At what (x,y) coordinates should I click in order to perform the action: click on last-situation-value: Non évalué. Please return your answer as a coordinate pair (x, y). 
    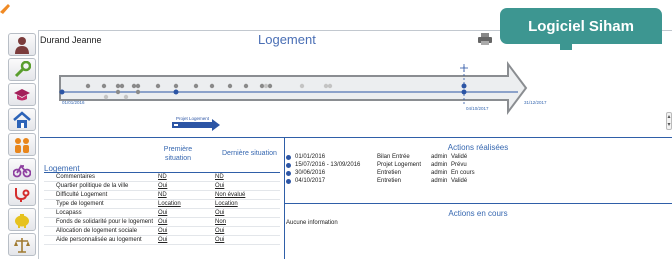
    Looking at the image, I should click on (245, 195).